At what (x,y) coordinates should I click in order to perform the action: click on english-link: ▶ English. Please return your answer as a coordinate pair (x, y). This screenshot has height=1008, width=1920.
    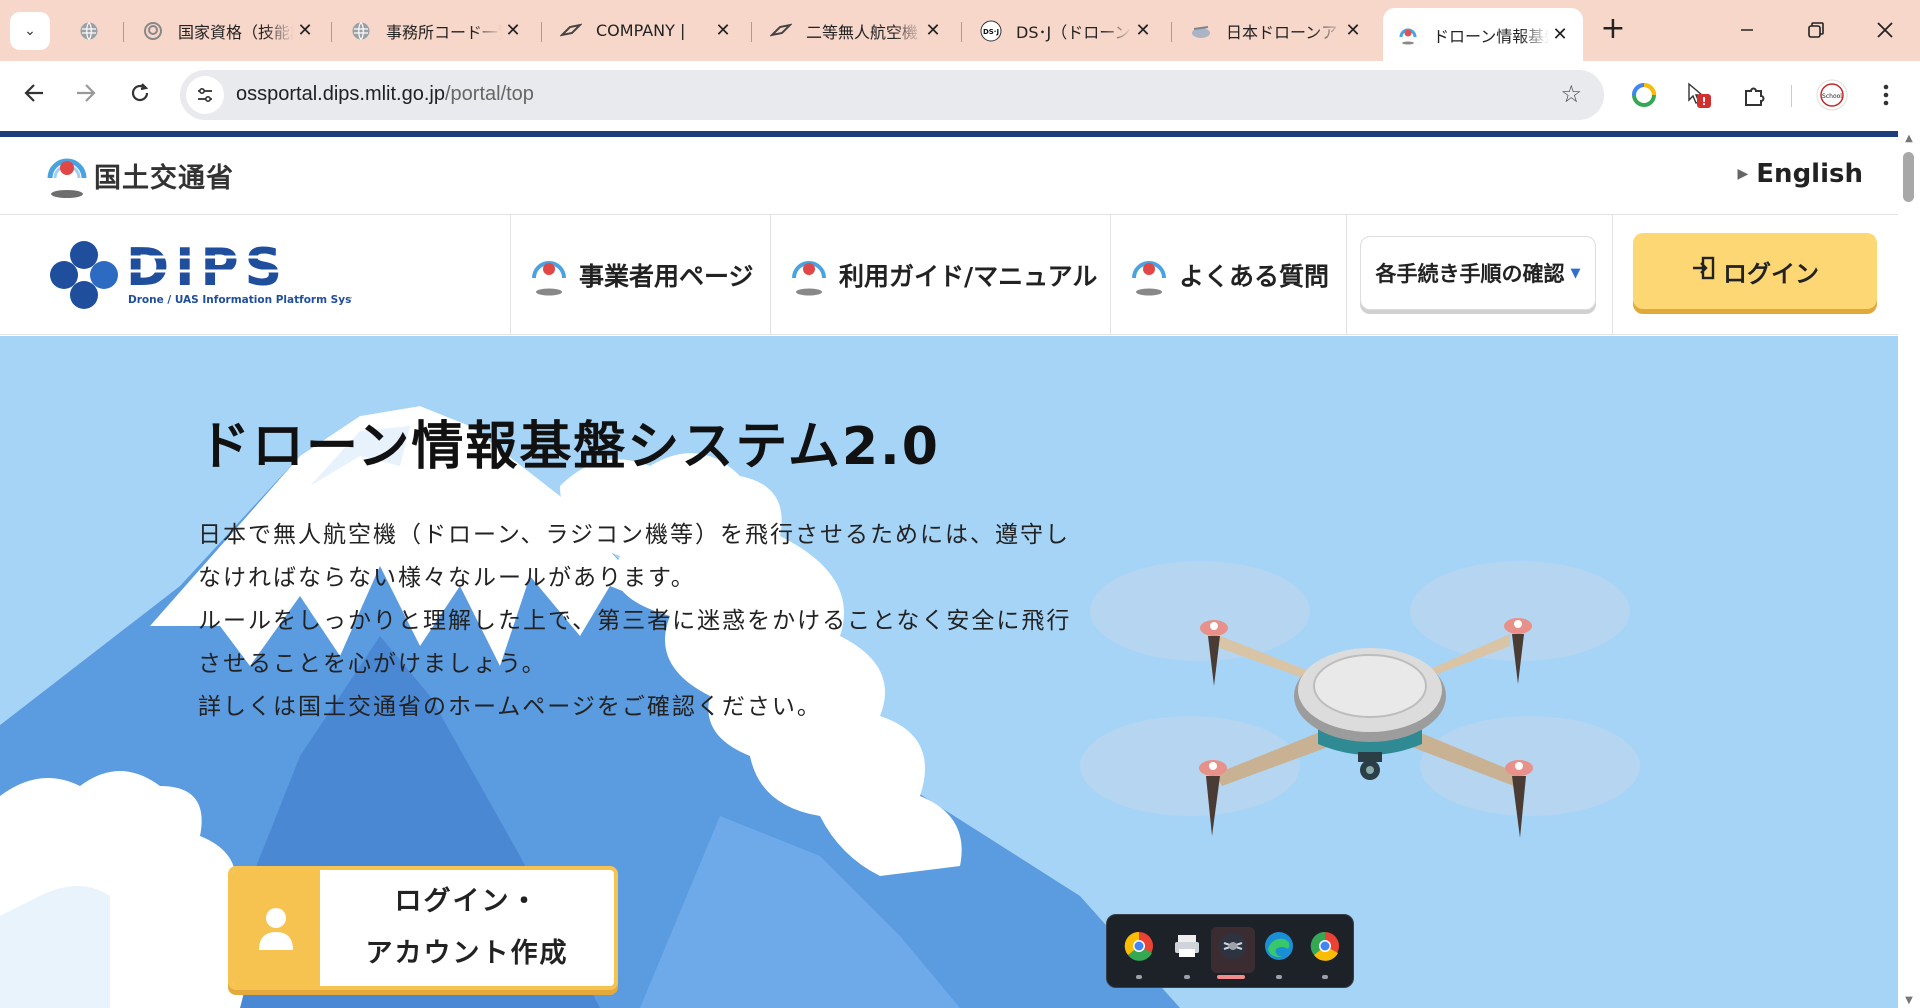
    Looking at the image, I should click on (1800, 174).